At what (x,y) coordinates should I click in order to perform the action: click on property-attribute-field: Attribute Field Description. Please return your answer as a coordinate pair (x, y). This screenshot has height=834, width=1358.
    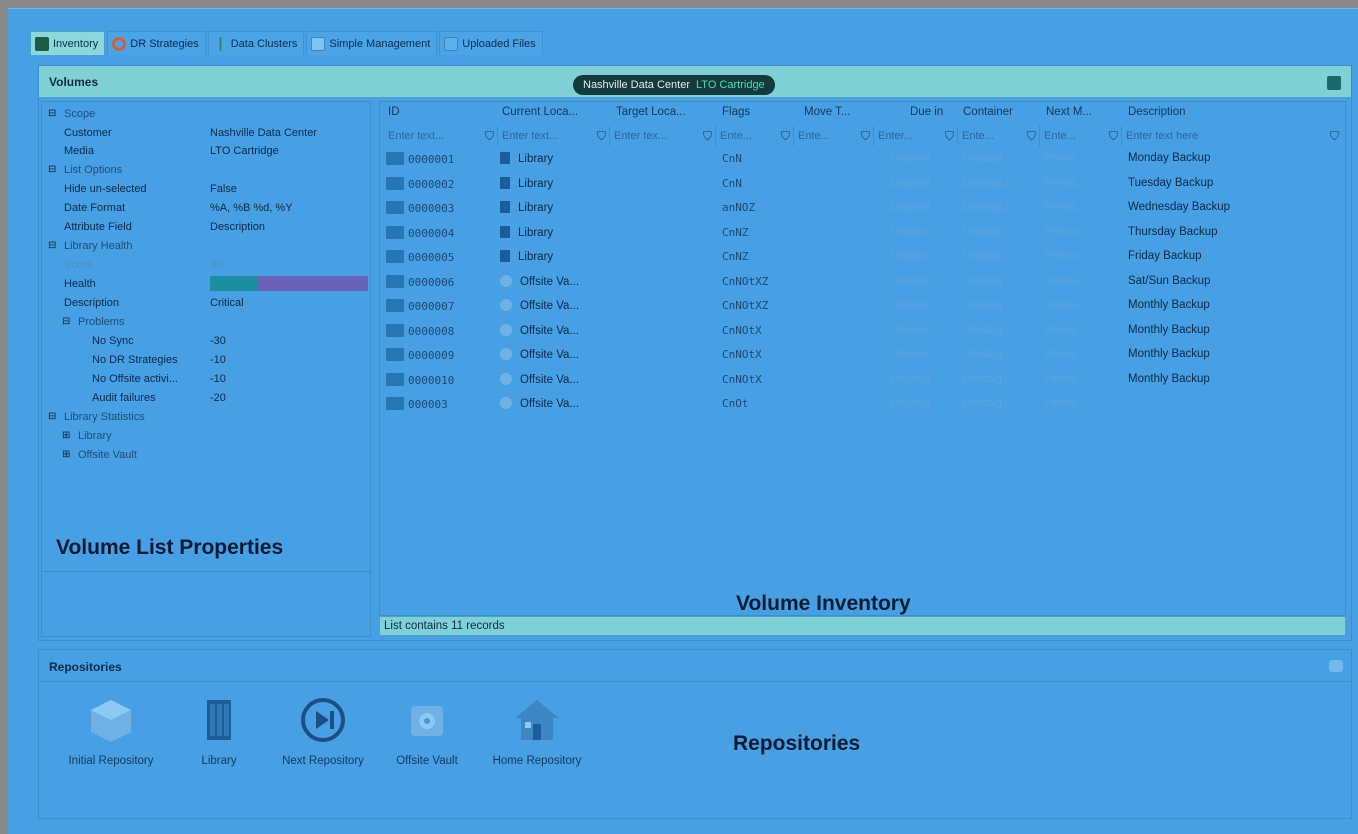
    Looking at the image, I should click on (207, 226).